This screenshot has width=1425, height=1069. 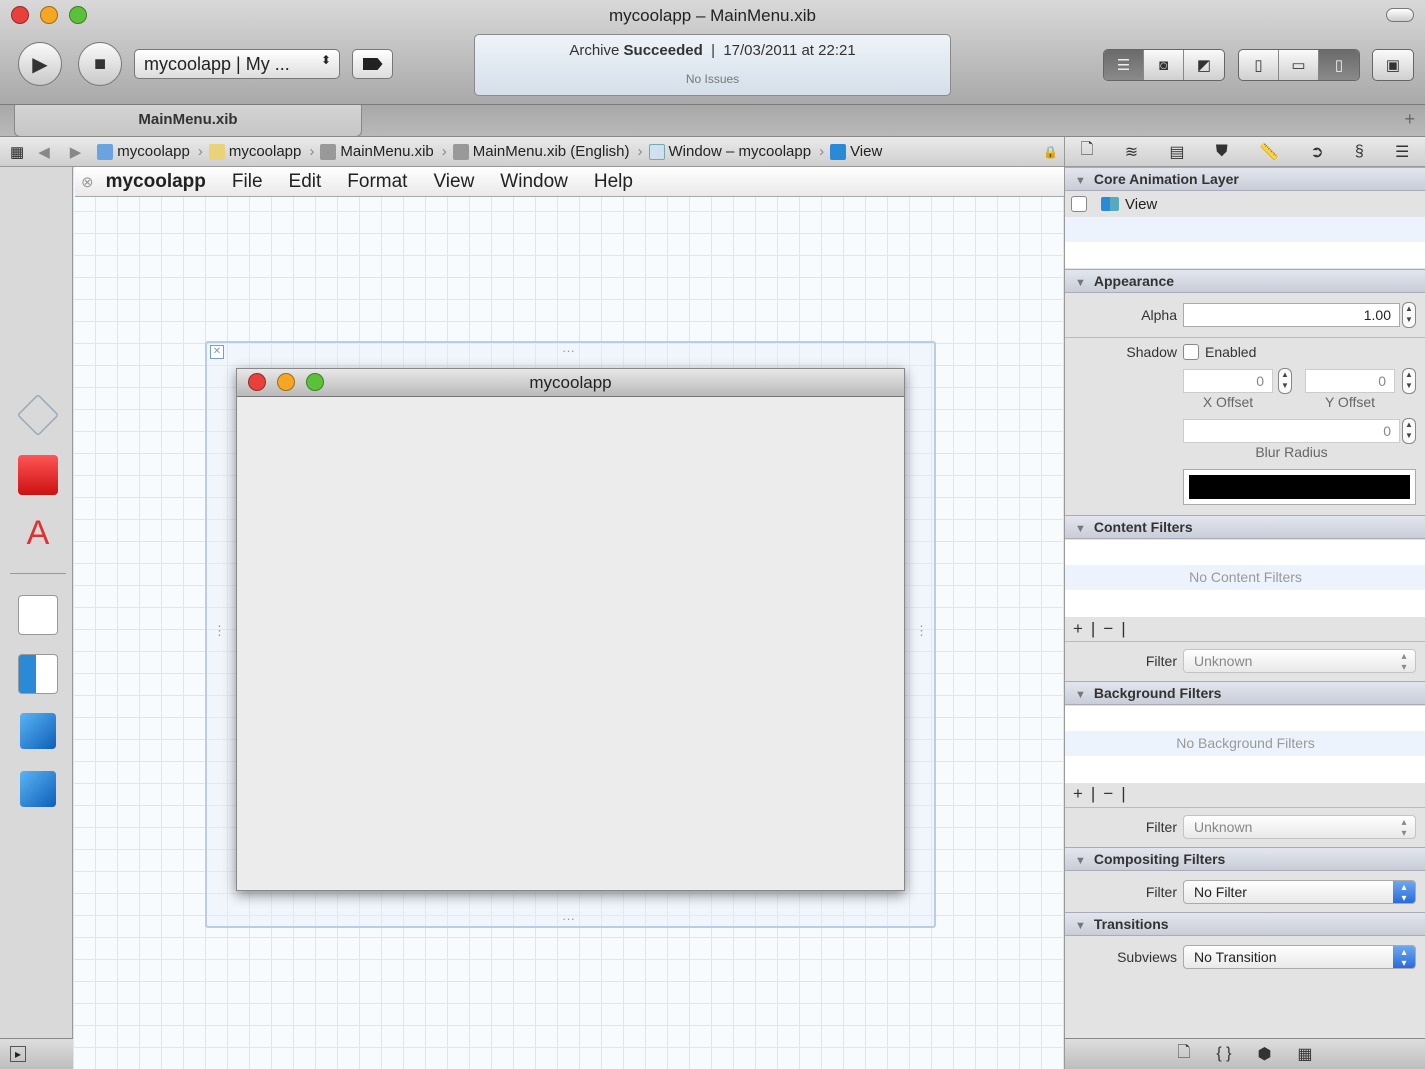 What do you see at coordinates (247, 182) in the screenshot?
I see `menu-file: File` at bounding box center [247, 182].